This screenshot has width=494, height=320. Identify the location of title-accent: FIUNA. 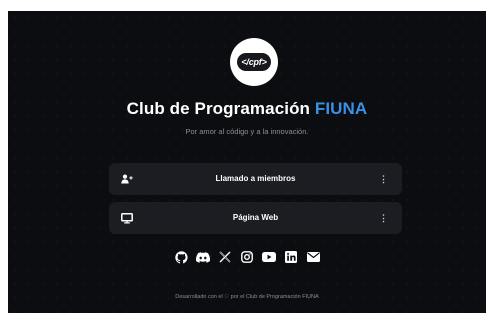
(341, 108).